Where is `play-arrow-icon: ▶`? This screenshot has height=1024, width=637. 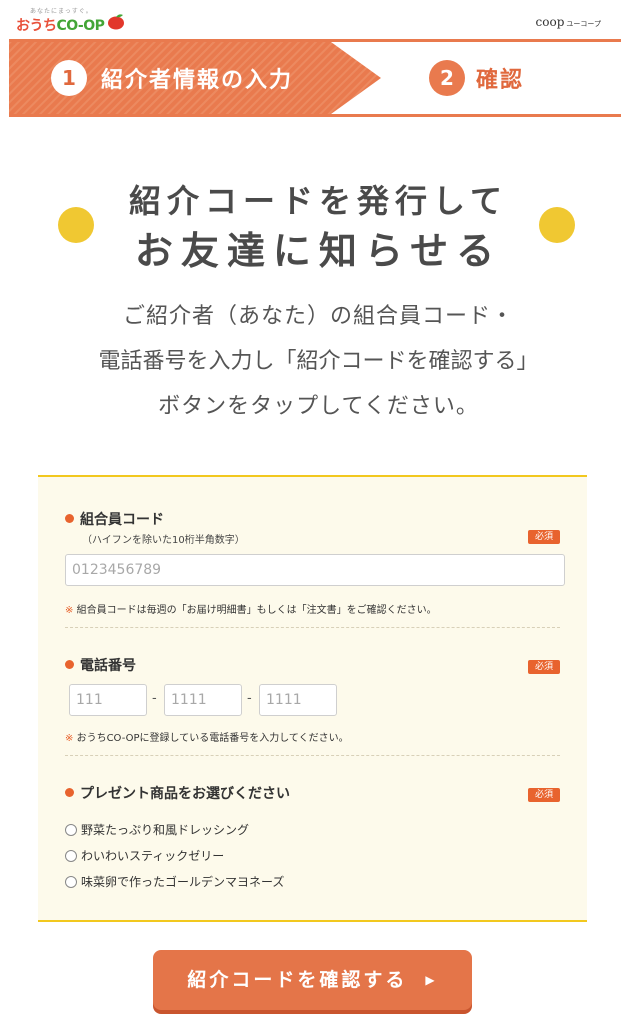 play-arrow-icon: ▶ is located at coordinates (431, 980).